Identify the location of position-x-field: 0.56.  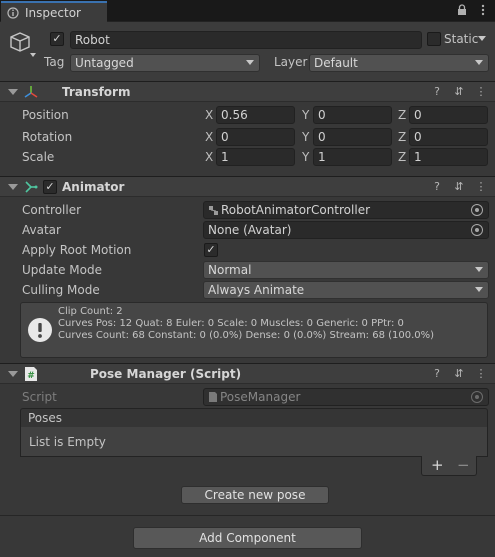
(255, 115).